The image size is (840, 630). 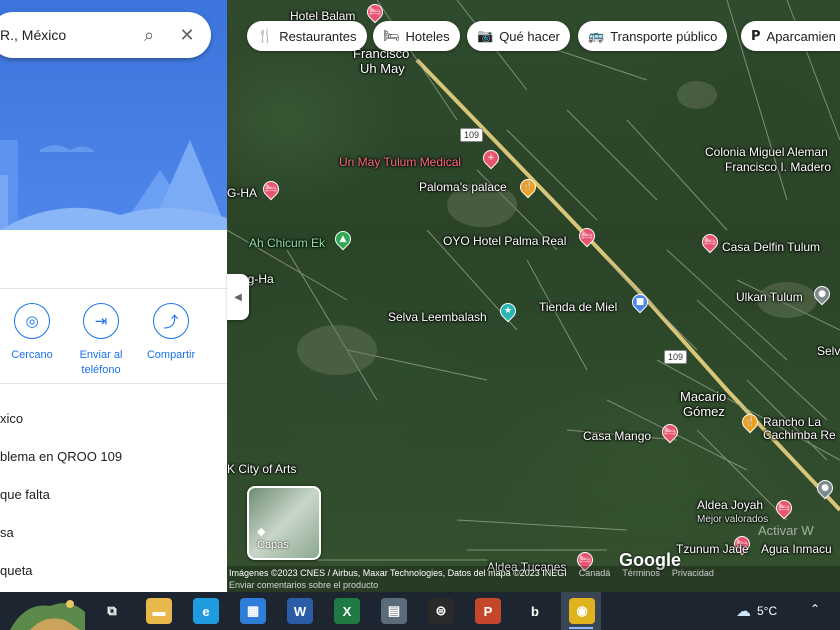 I want to click on attribution-link-terms: Términos, so click(x=641, y=573).